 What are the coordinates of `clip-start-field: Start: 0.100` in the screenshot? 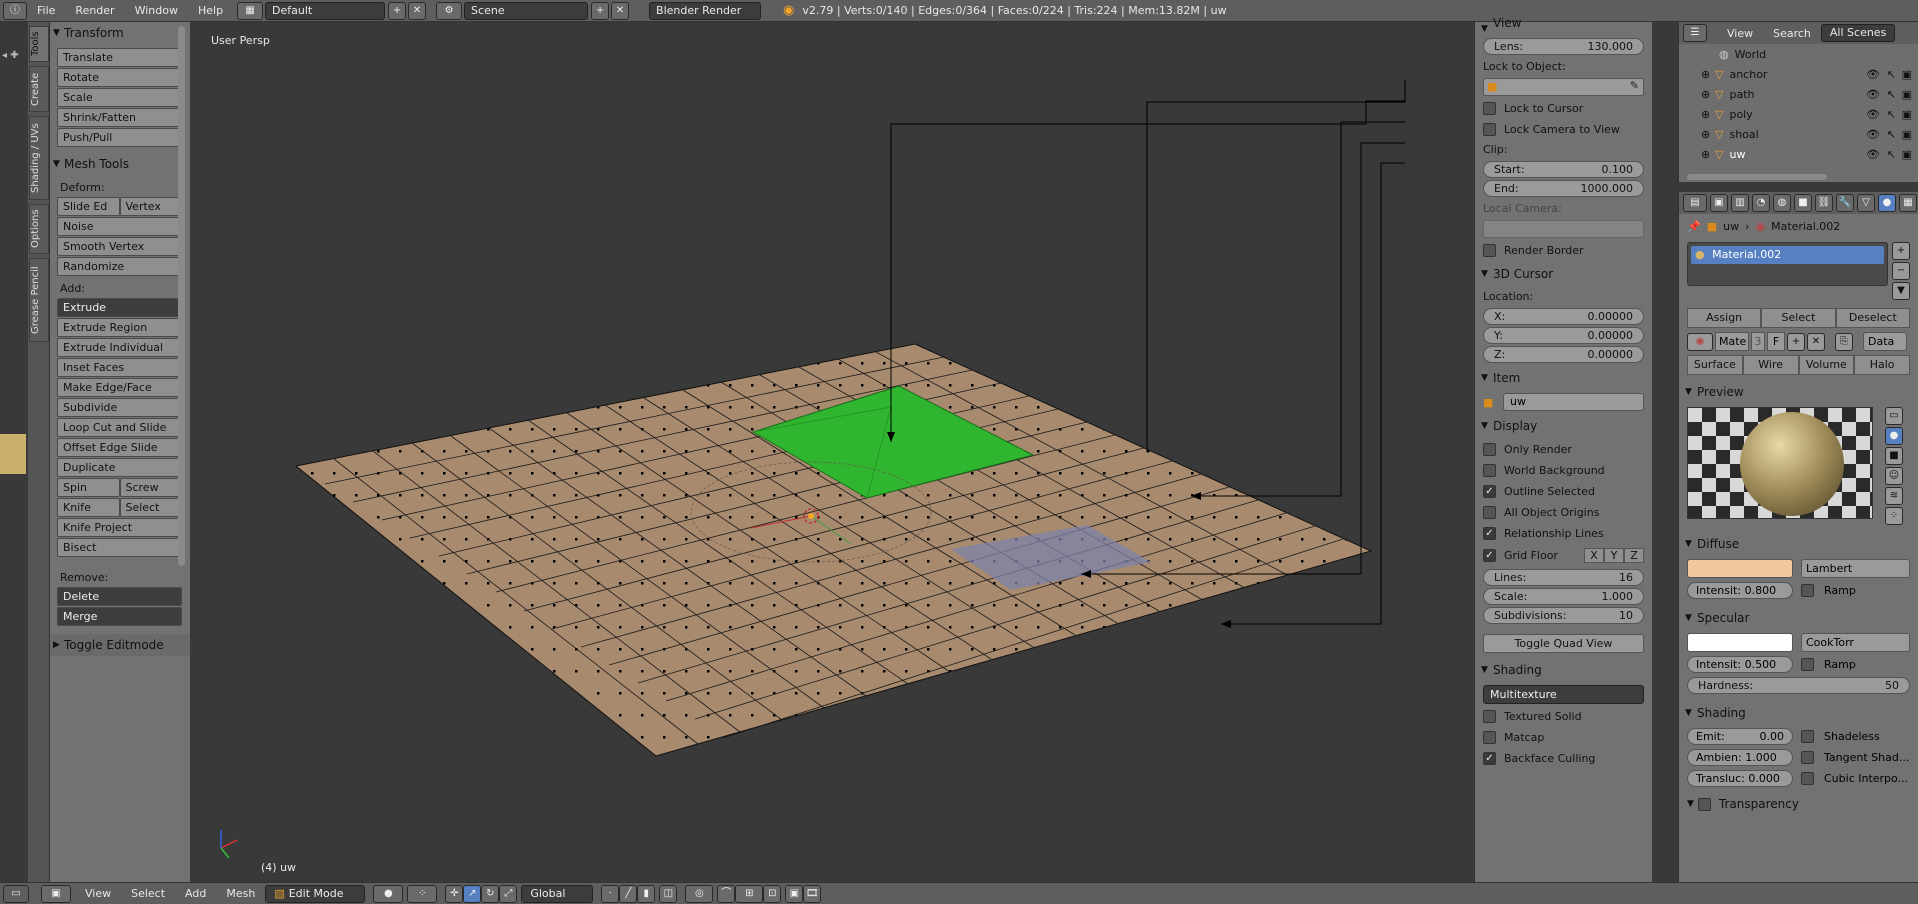 It's located at (1563, 169).